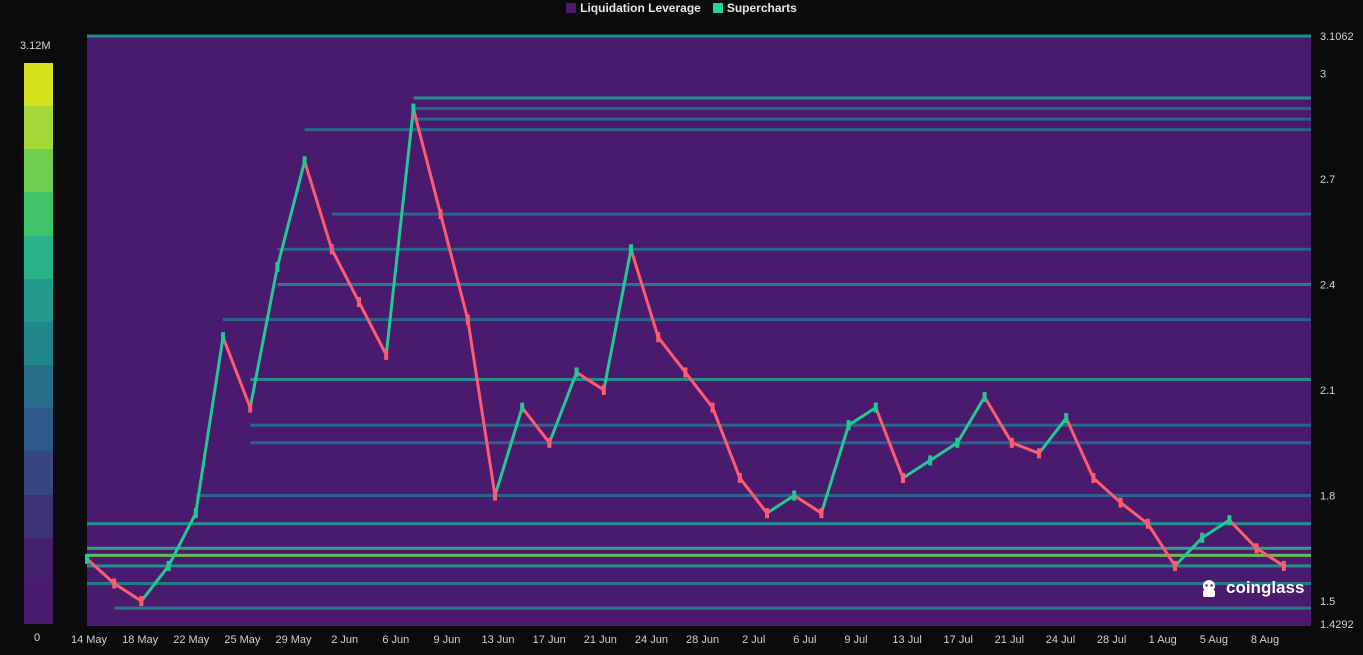  What do you see at coordinates (1337, 331) in the screenshot?
I see `y-axis: 3.1062 3 2.7 2.4 2.1 1.8 1.5 1.4292` at bounding box center [1337, 331].